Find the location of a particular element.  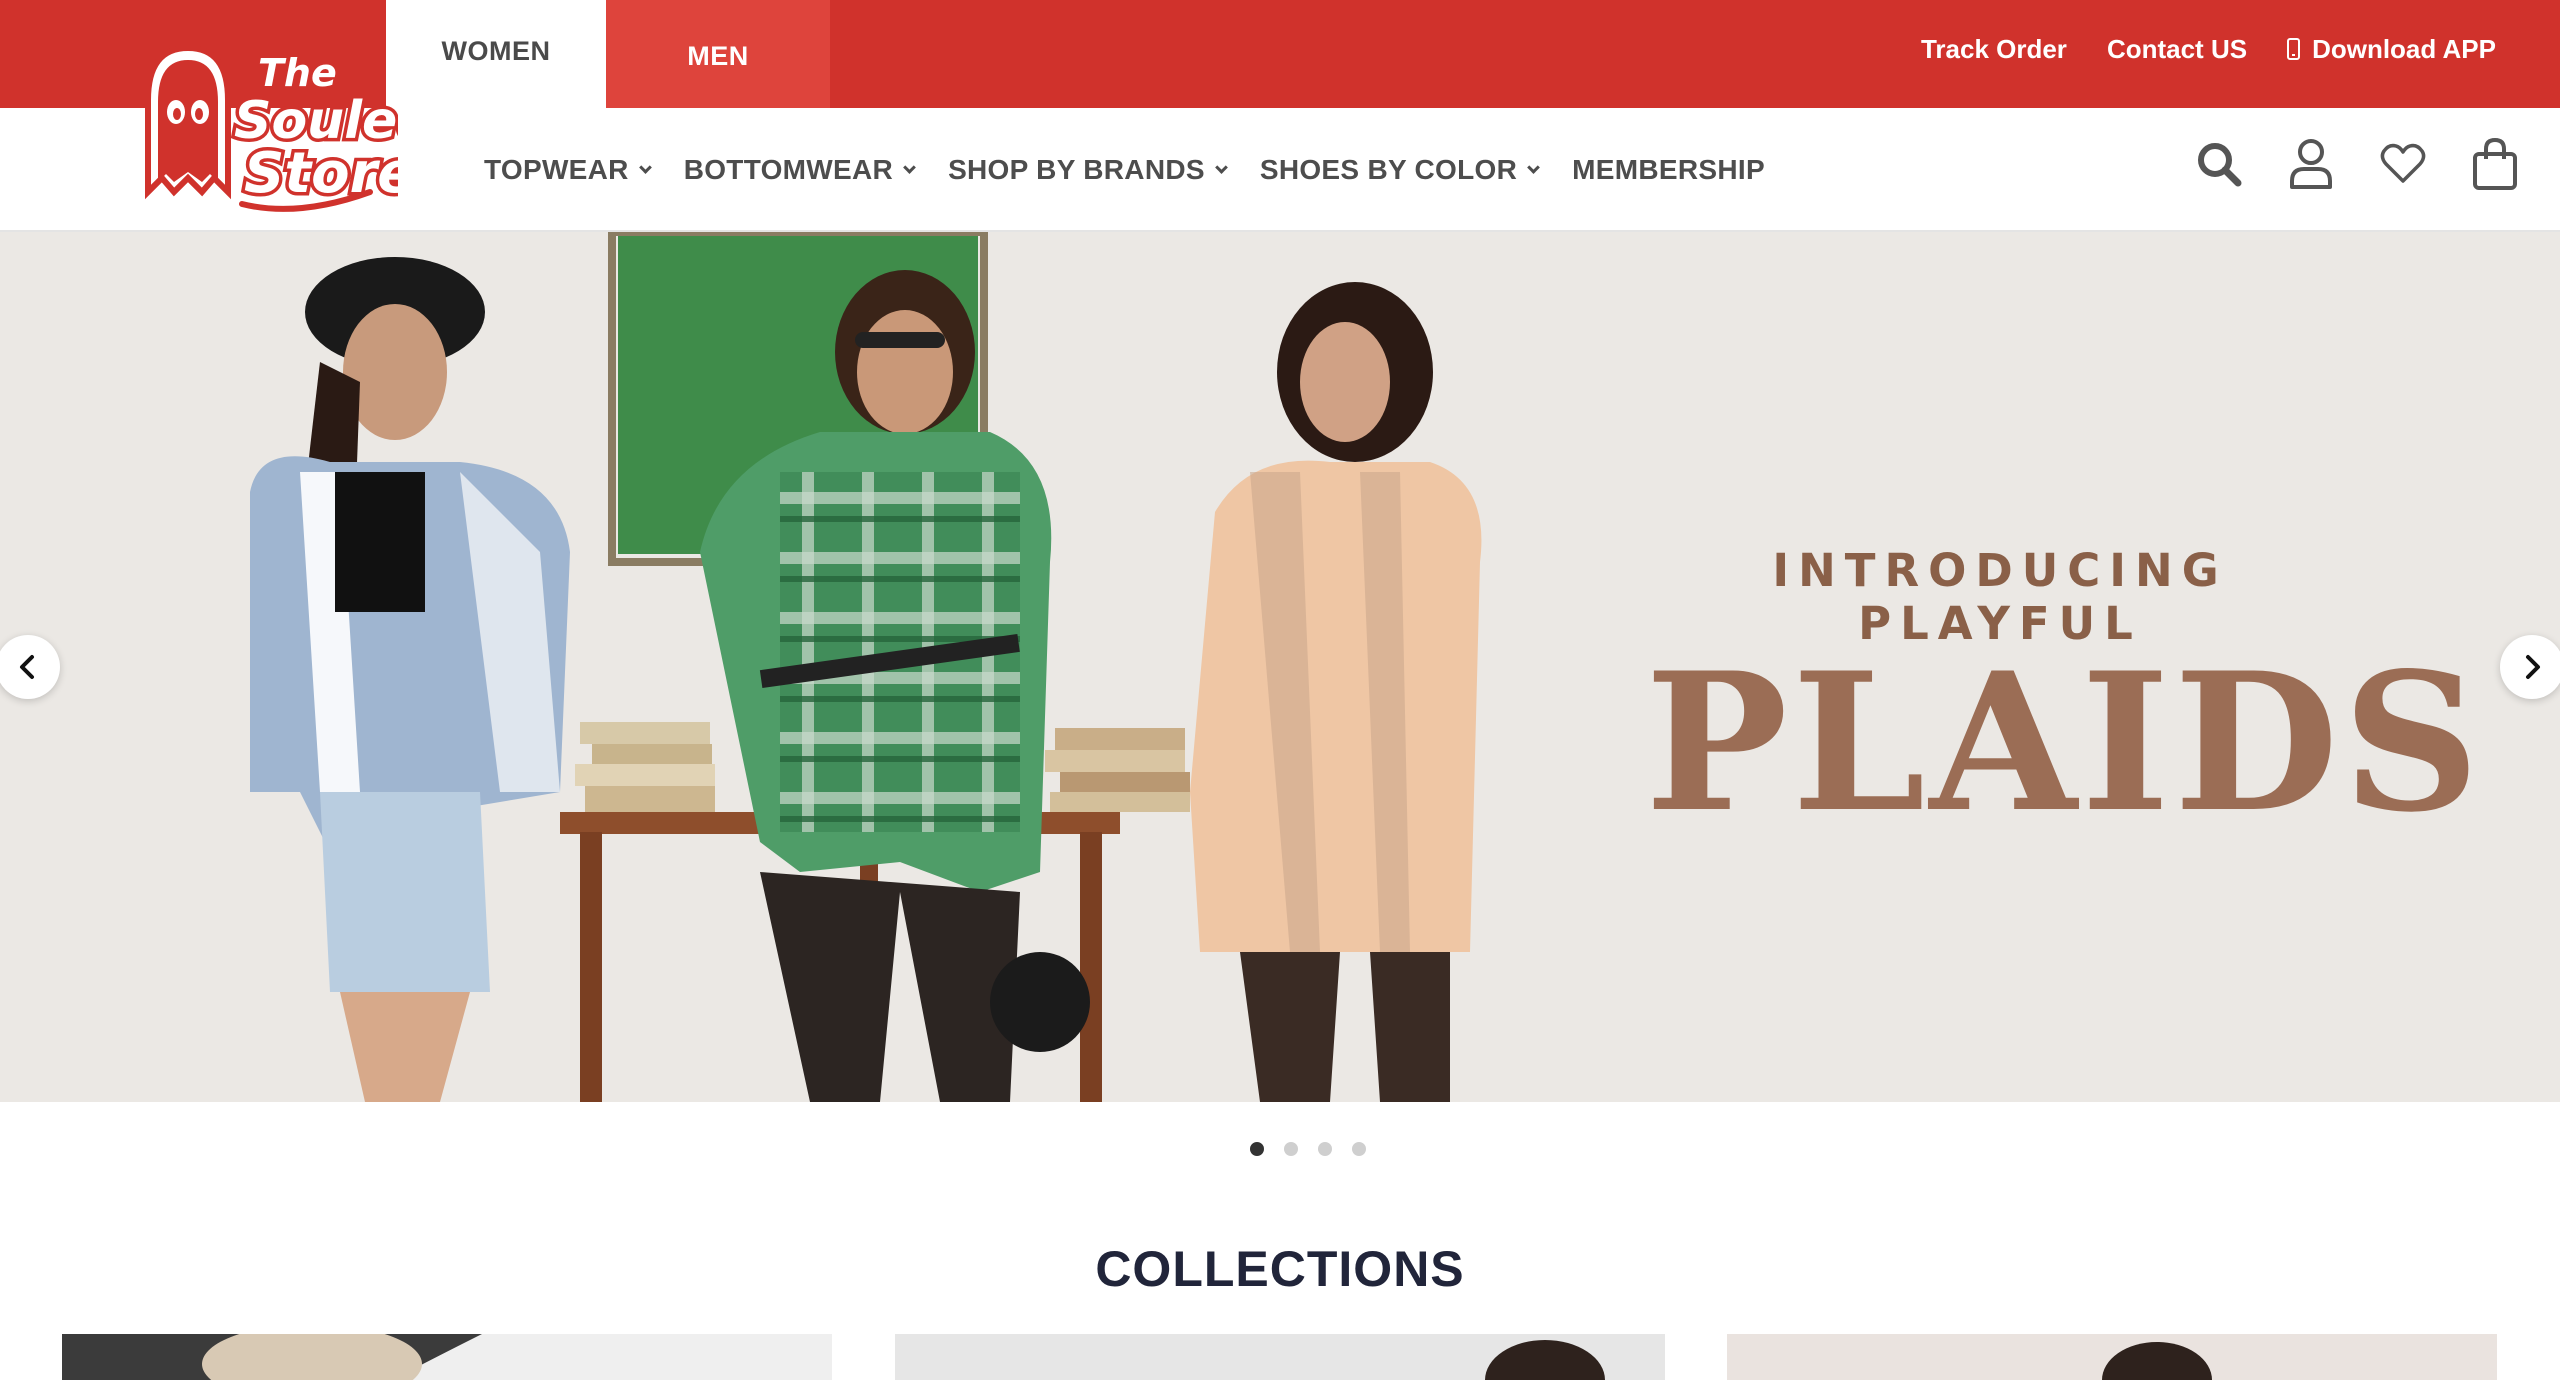

nav-topwear-label: TOPWEAR is located at coordinates (556, 169).